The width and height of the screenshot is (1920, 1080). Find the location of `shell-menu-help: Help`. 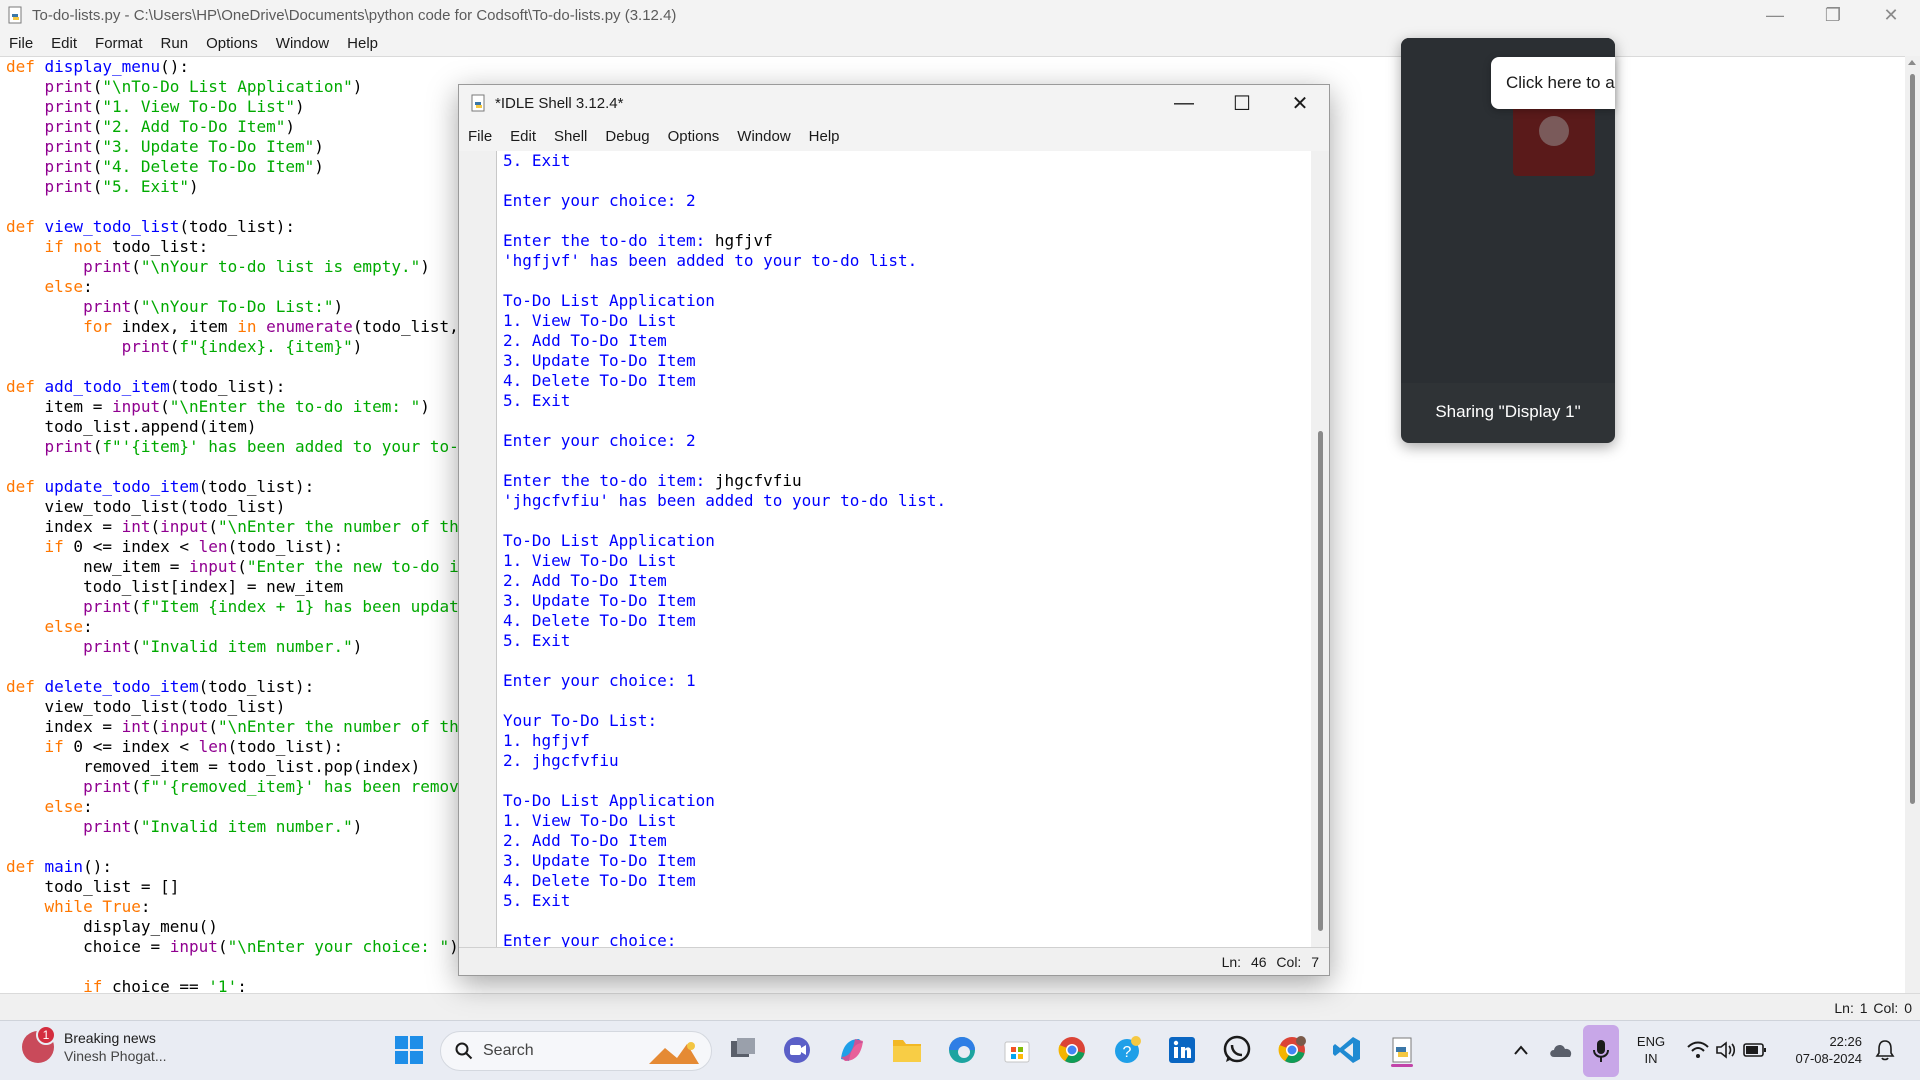

shell-menu-help: Help is located at coordinates (824, 136).